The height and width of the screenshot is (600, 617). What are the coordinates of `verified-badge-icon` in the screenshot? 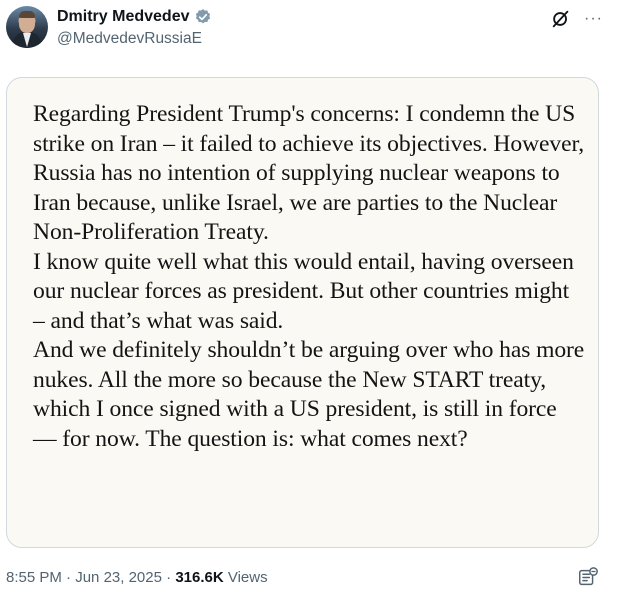 It's located at (203, 17).